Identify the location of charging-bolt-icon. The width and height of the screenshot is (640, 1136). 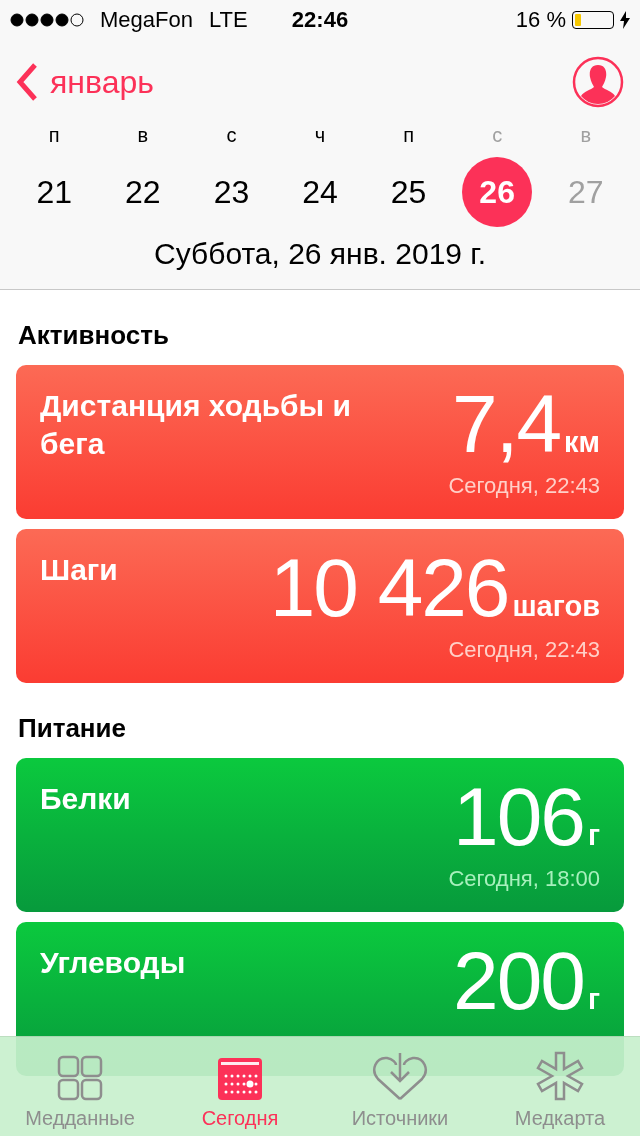
(625, 20).